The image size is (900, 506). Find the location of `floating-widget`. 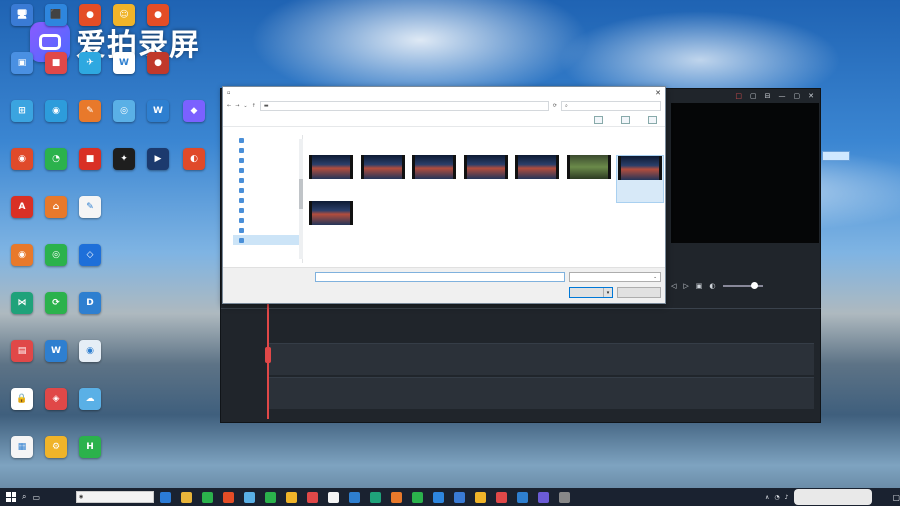

floating-widget is located at coordinates (836, 156).